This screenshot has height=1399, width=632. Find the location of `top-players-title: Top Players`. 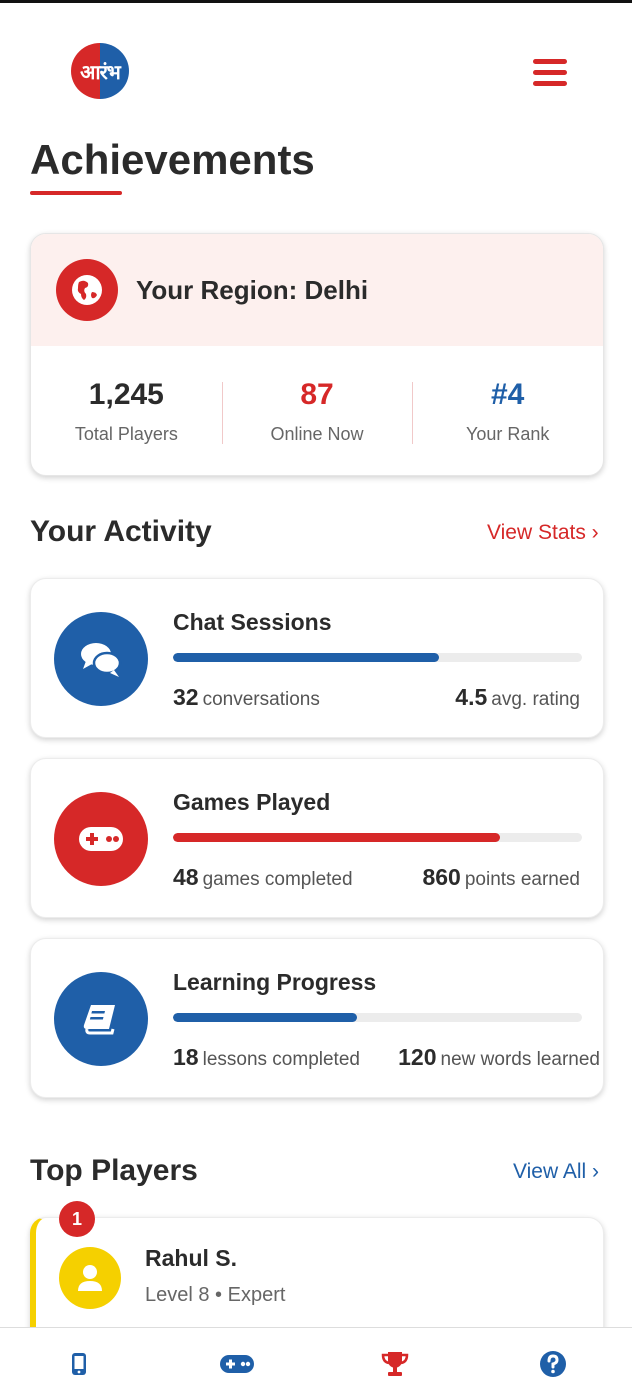

top-players-title: Top Players is located at coordinates (114, 1170).